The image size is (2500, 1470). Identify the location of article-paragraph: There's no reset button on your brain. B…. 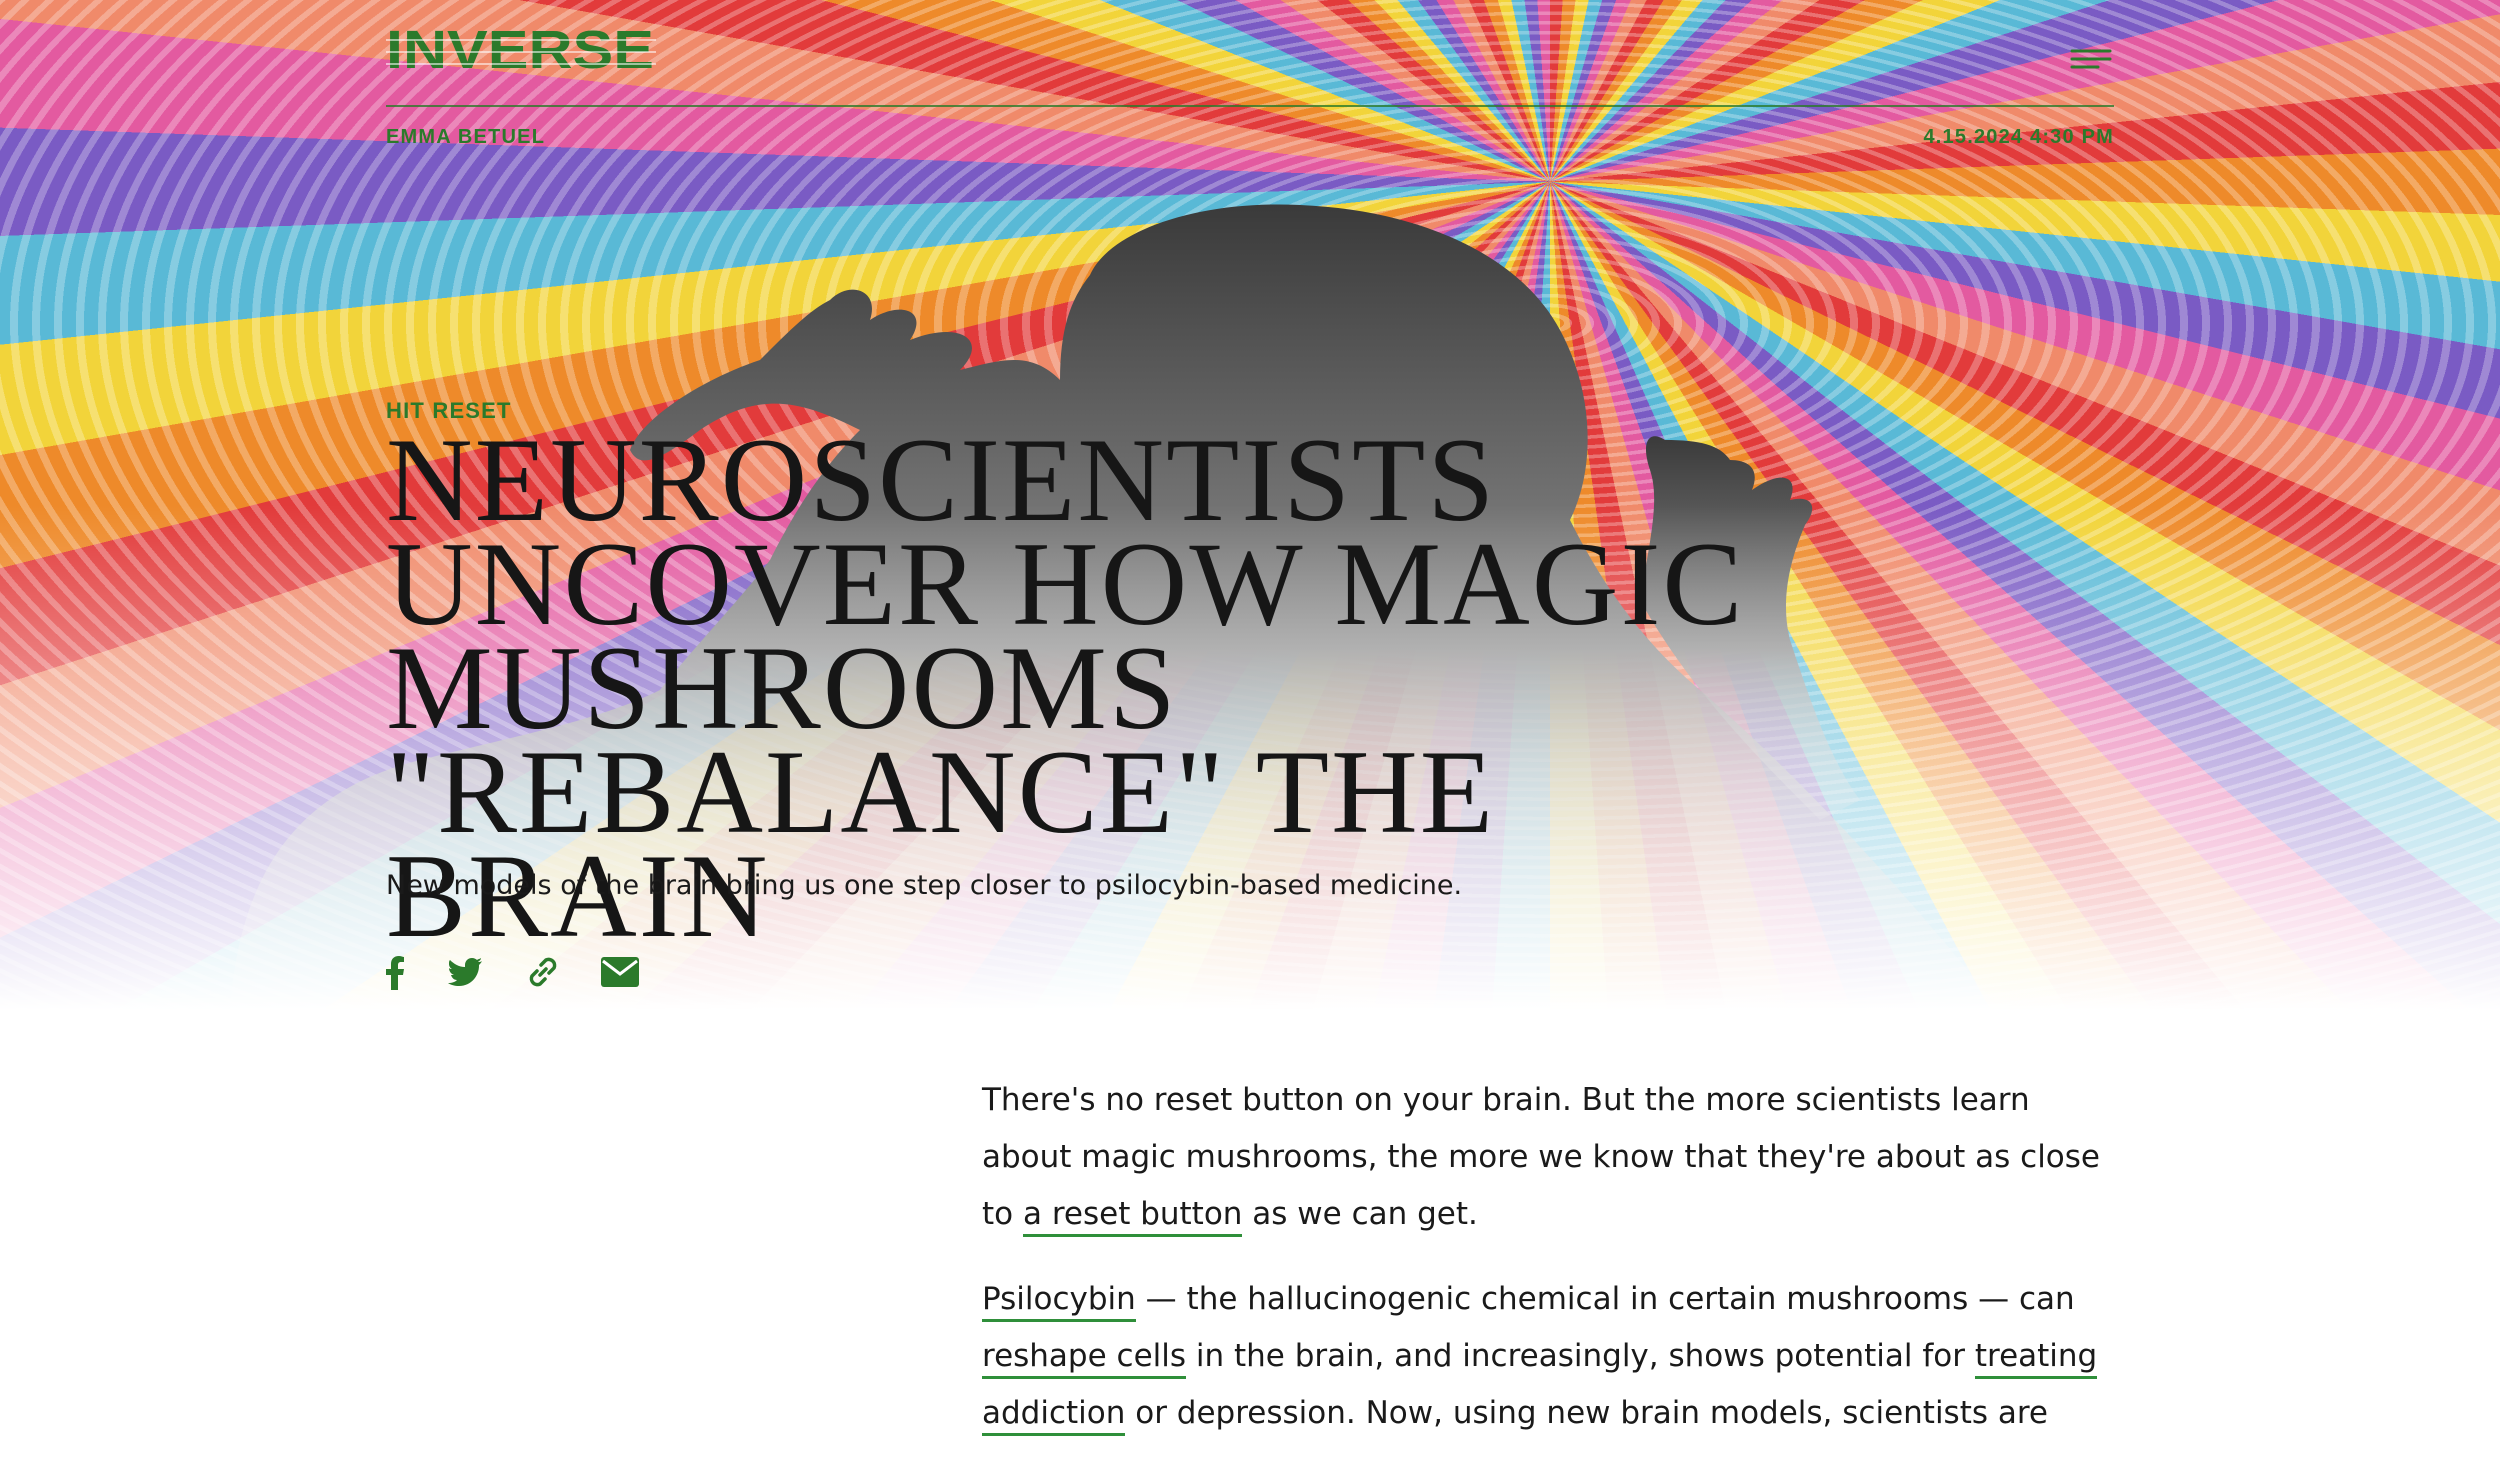
(1542, 1157).